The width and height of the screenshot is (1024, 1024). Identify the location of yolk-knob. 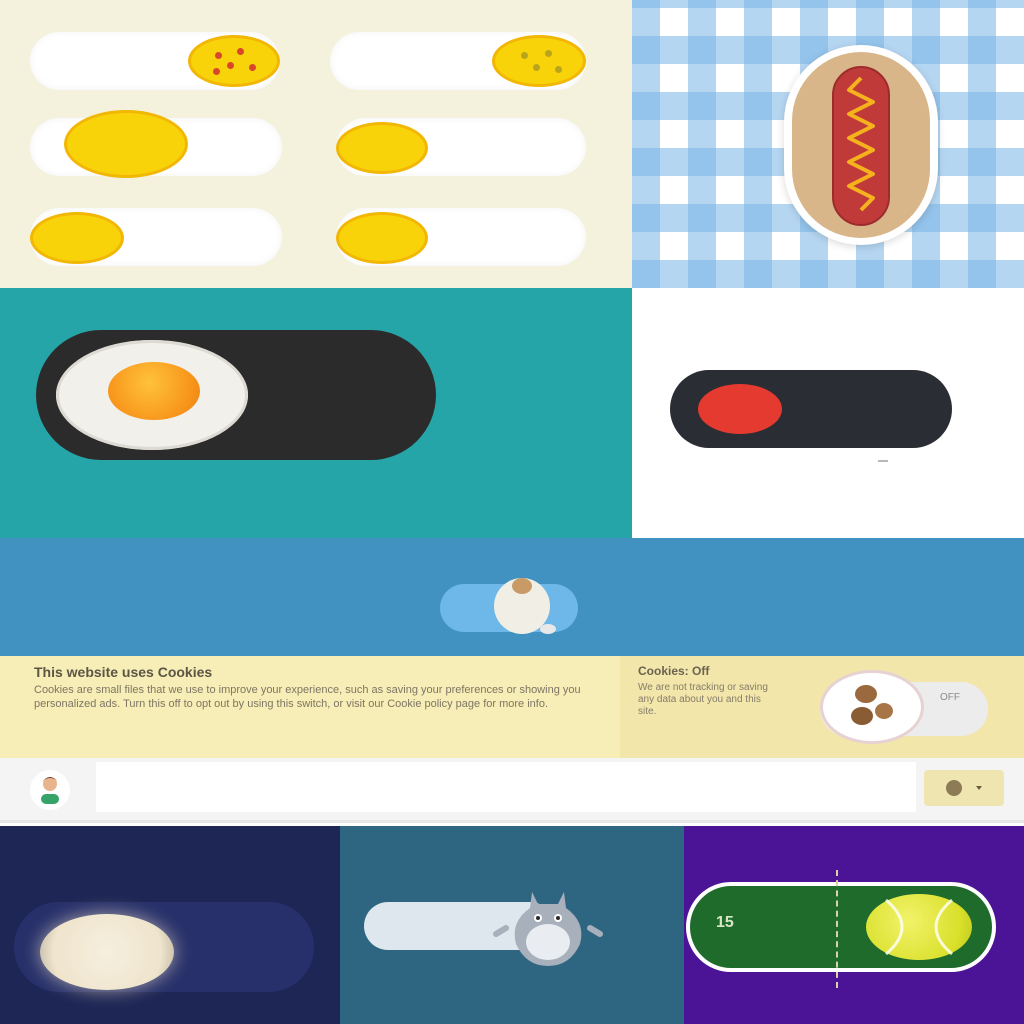
(126, 144).